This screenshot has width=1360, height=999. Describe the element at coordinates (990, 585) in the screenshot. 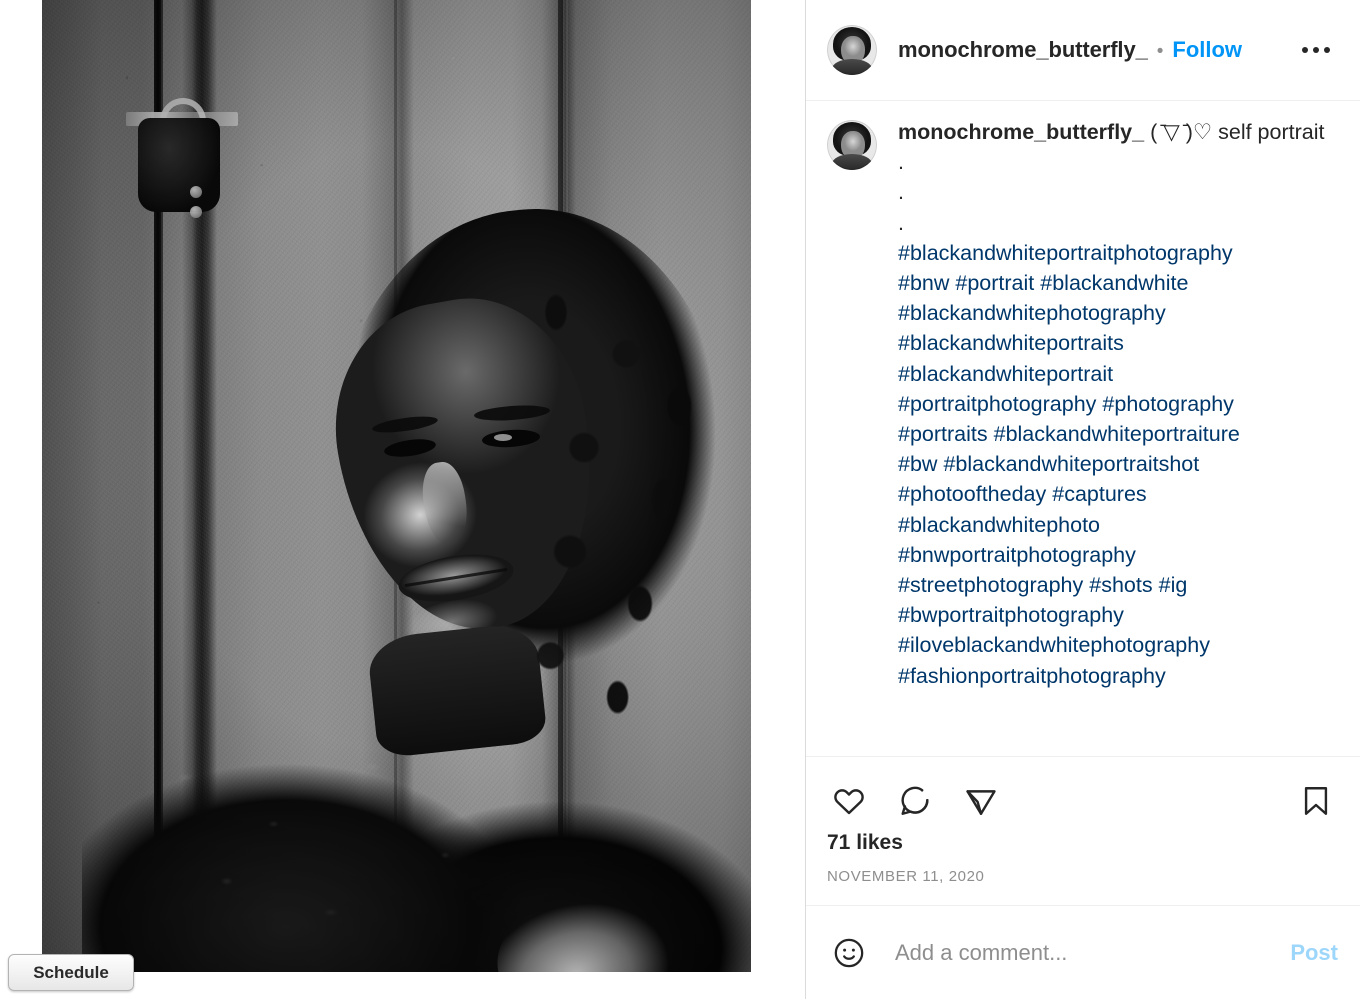

I see `hashtag-link: #streetphotography` at that location.